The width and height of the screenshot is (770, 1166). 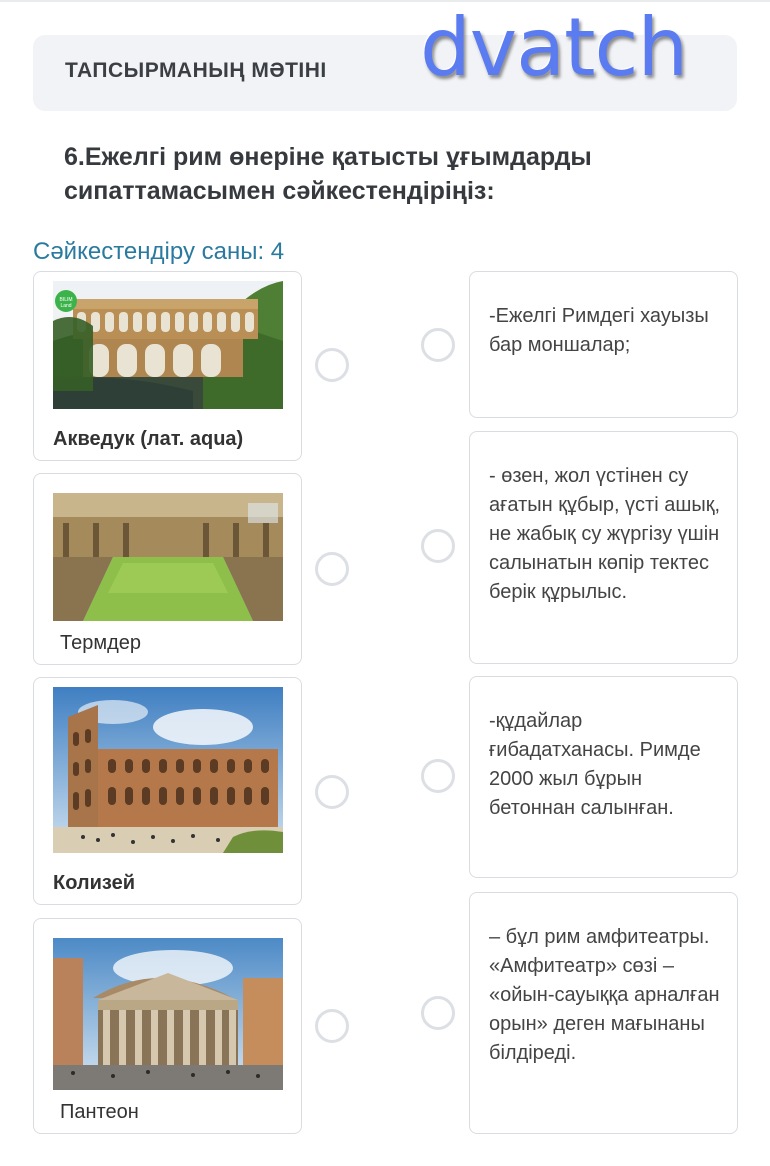 I want to click on colosseum-image, so click(x=168, y=770).